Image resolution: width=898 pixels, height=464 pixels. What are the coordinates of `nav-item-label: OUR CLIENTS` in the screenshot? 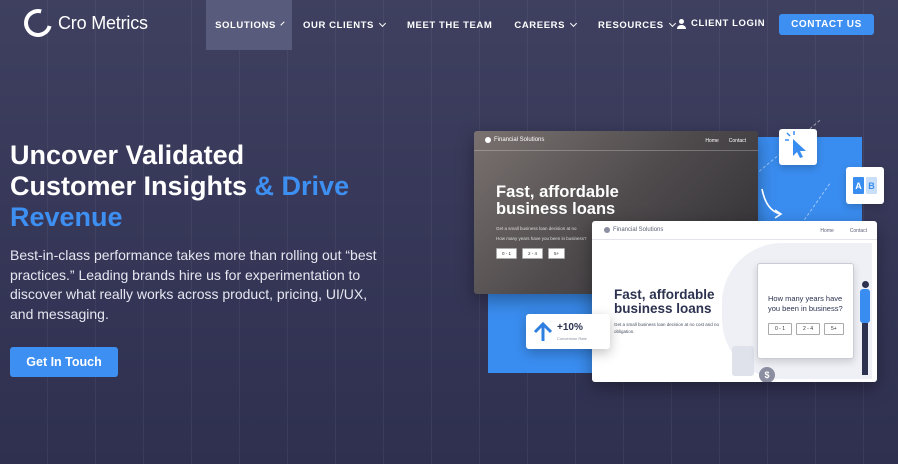 It's located at (338, 25).